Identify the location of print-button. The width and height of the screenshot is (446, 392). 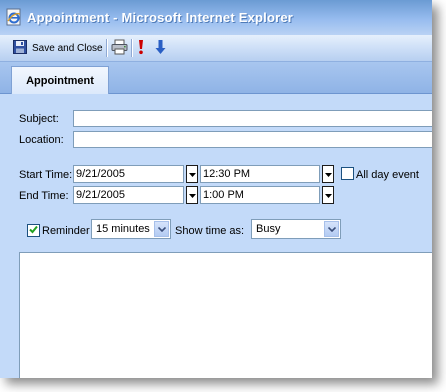
(119, 48).